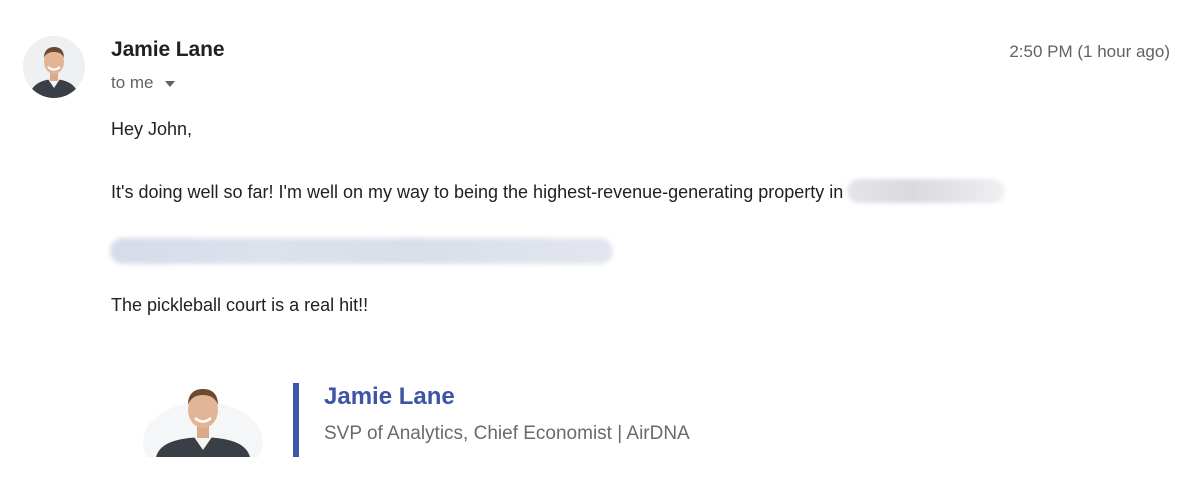 The height and width of the screenshot is (485, 1200). What do you see at coordinates (1089, 51) in the screenshot?
I see `message-timestamp: 2:50 PM (1 hour ago)` at bounding box center [1089, 51].